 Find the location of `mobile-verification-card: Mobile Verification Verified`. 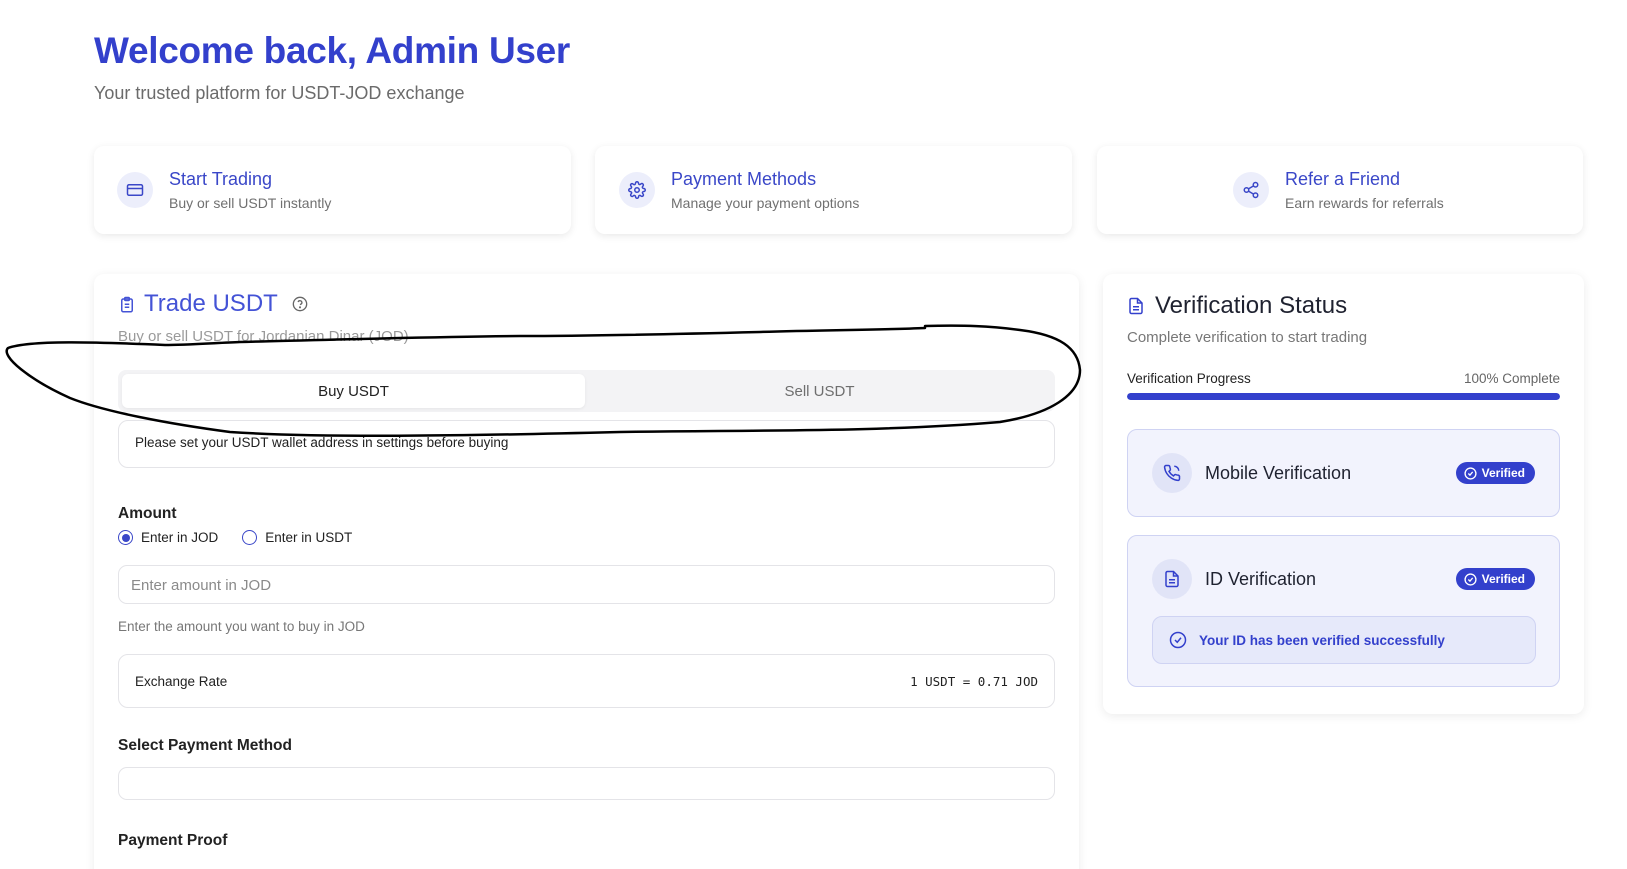

mobile-verification-card: Mobile Verification Verified is located at coordinates (1343, 473).